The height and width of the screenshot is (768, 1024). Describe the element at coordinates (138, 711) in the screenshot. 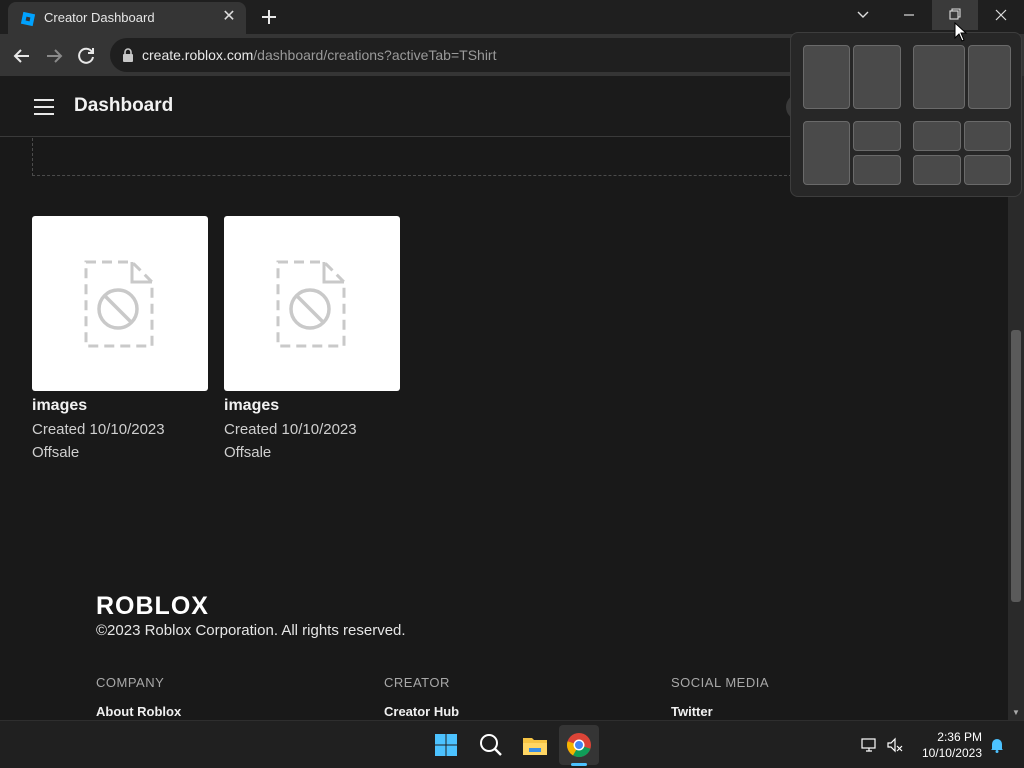

I see `footer-link-about: About Roblox` at that location.